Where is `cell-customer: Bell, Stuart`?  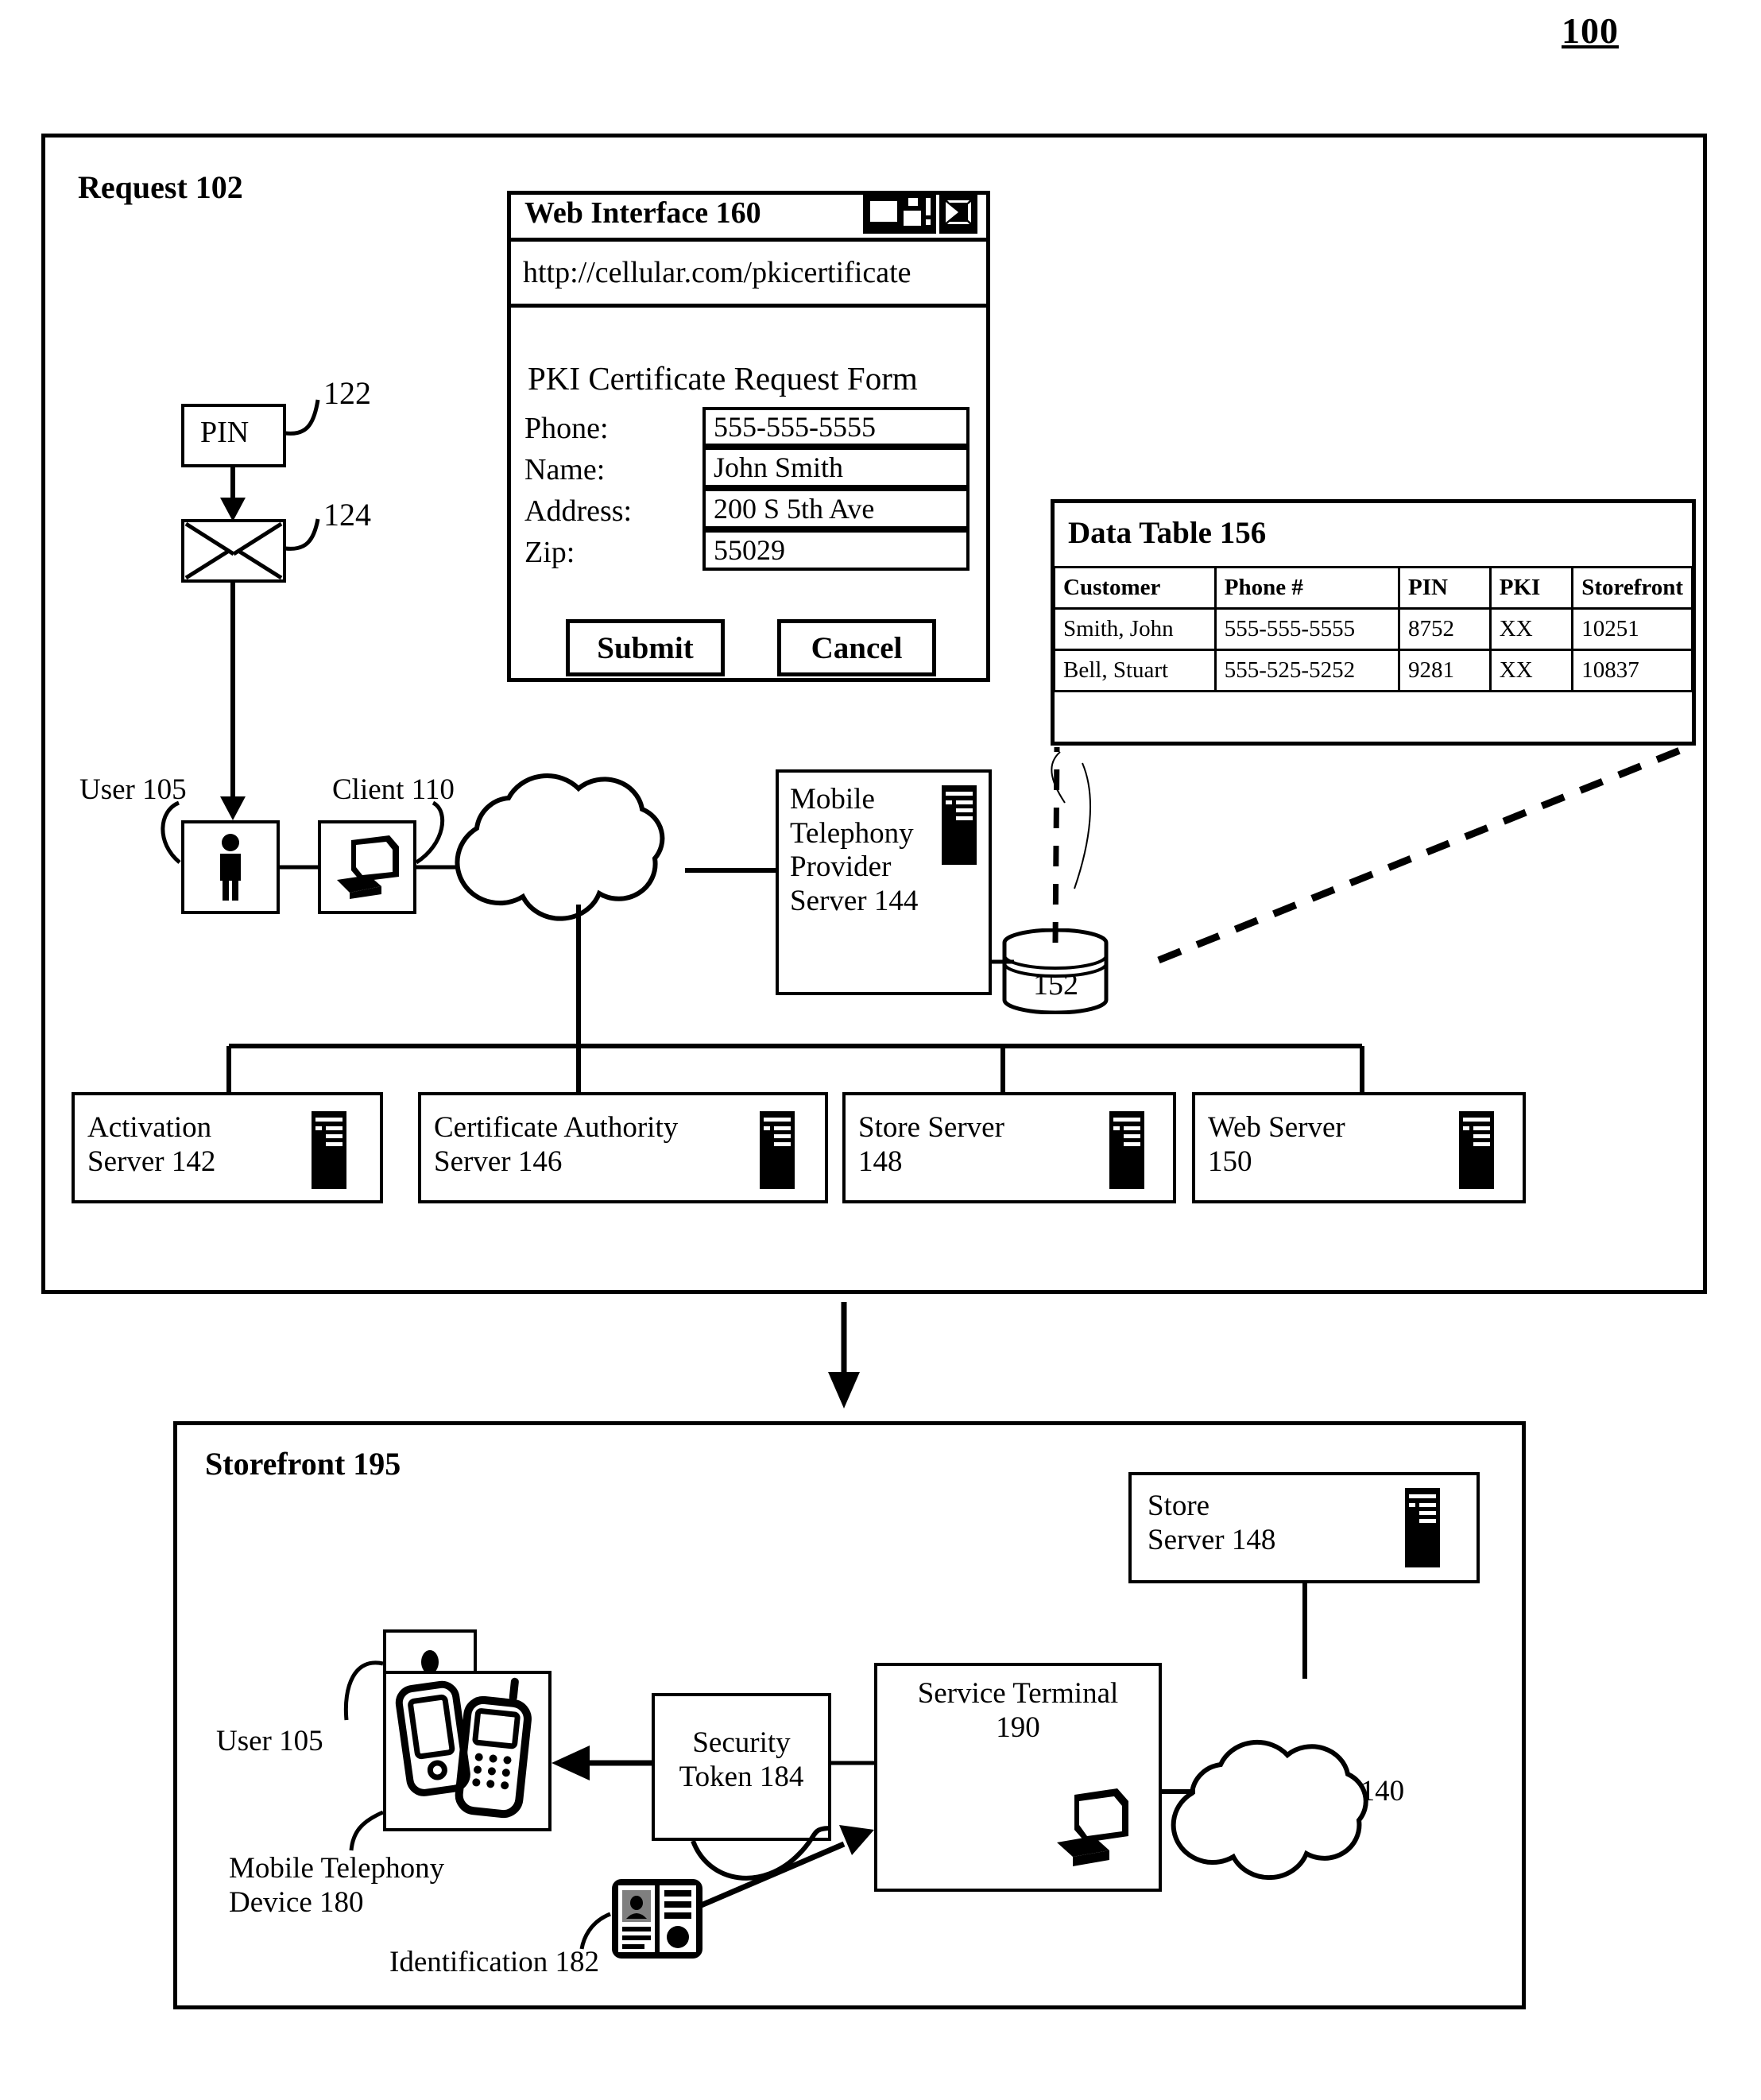
cell-customer: Bell, Stuart is located at coordinates (1135, 670).